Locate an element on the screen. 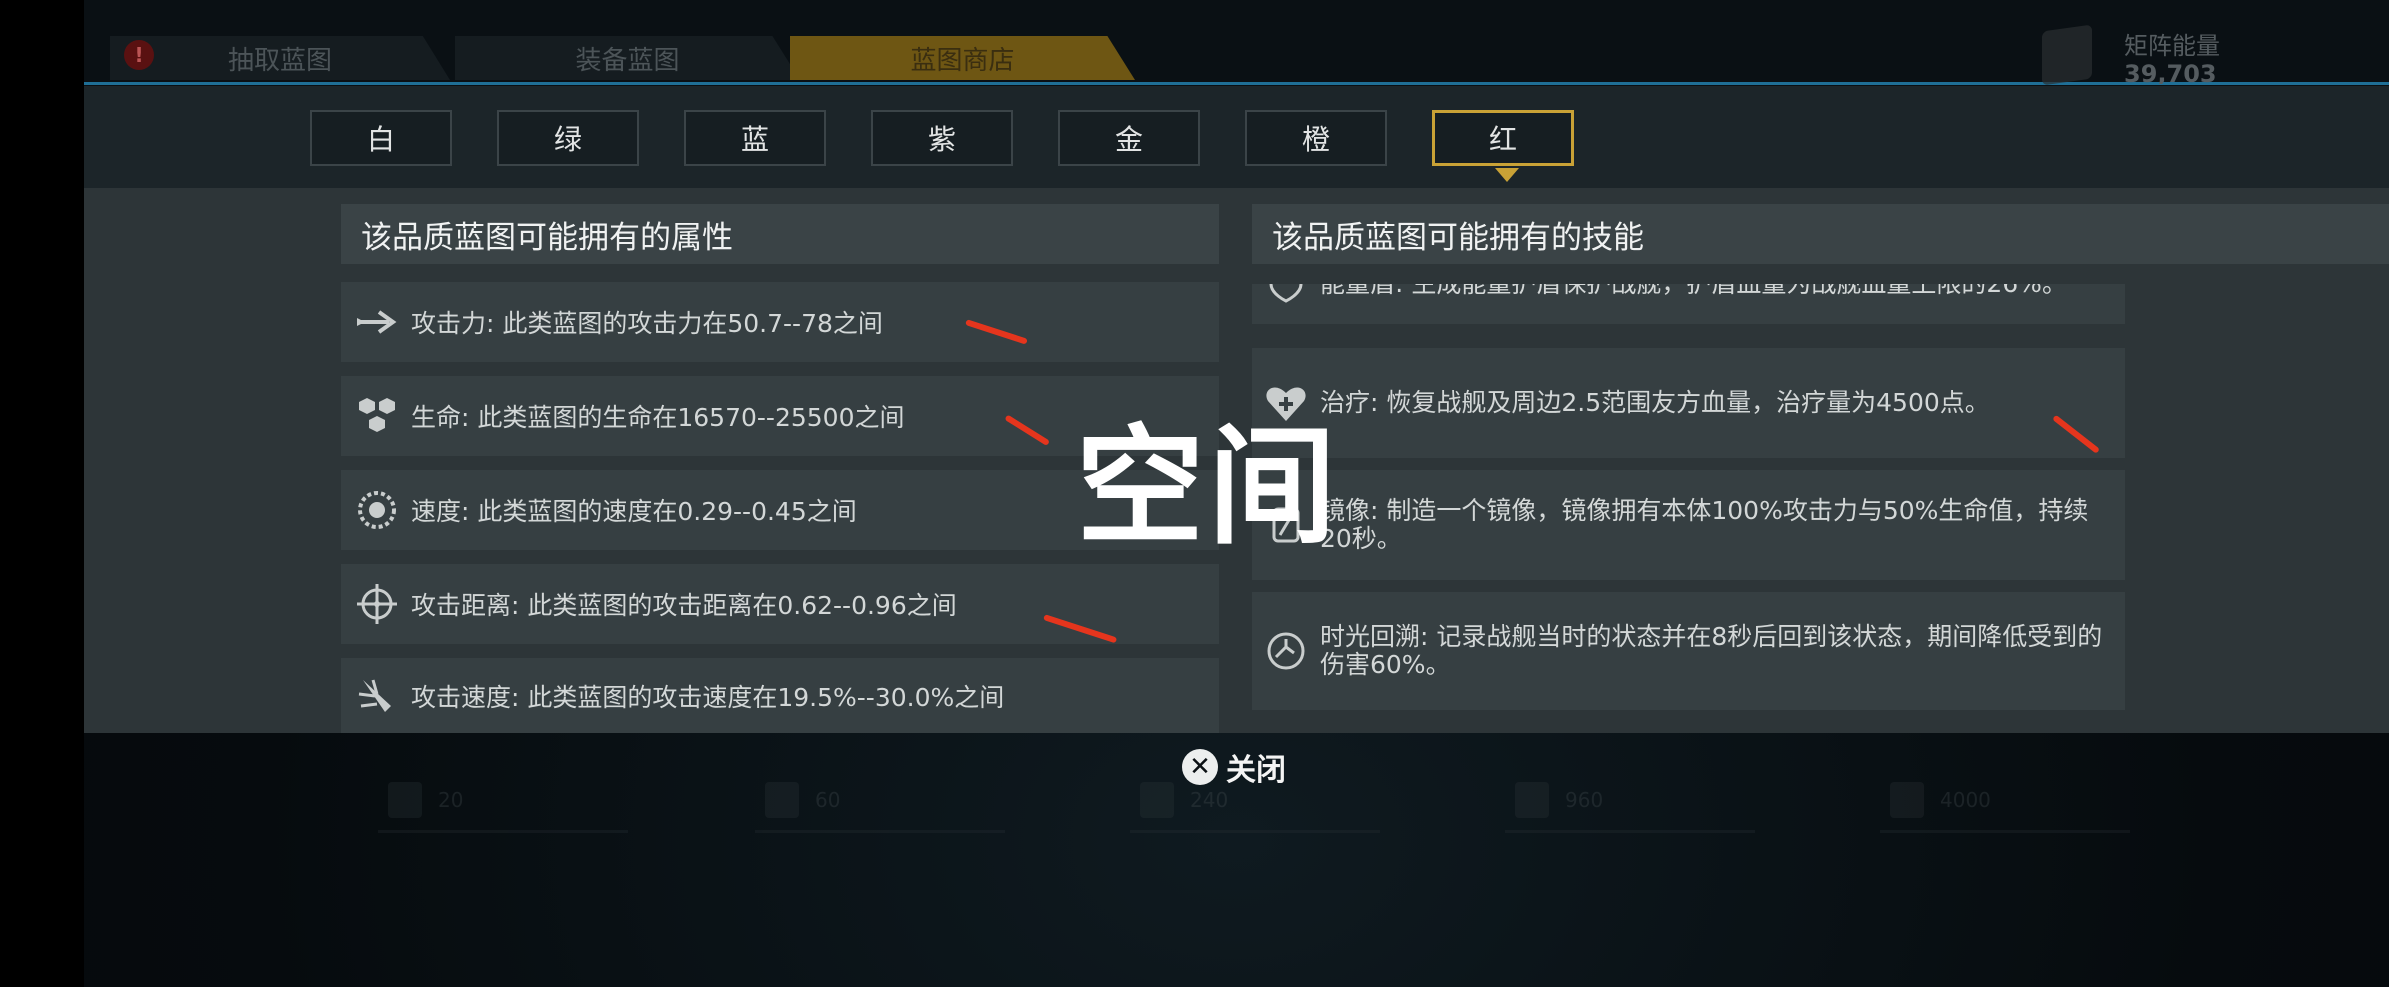  skill-row: 治疗: 恢复战舰及周边2.5范围友方血量，治疗量为4500点。 is located at coordinates (1688, 403).